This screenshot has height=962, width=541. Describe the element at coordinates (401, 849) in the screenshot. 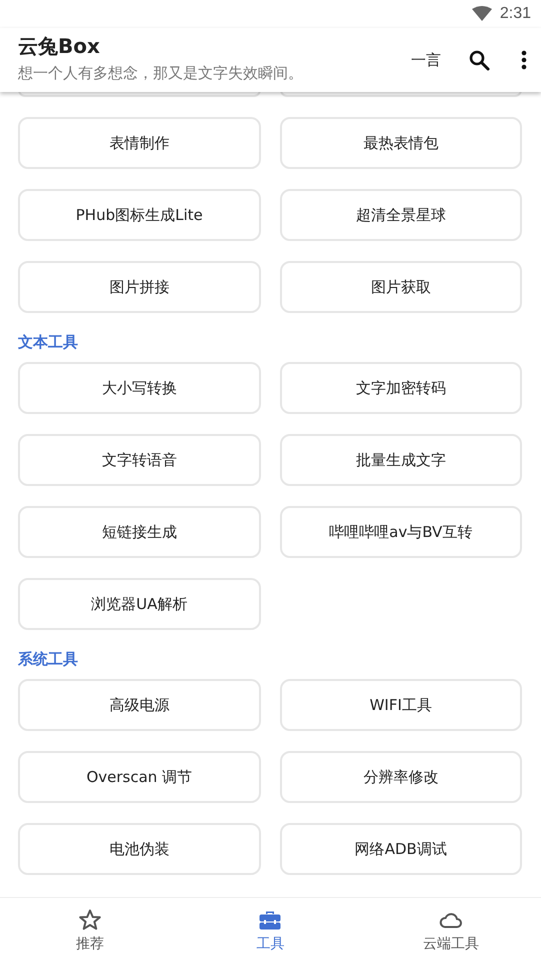

I see `tool-button: 网络ADB调试` at that location.